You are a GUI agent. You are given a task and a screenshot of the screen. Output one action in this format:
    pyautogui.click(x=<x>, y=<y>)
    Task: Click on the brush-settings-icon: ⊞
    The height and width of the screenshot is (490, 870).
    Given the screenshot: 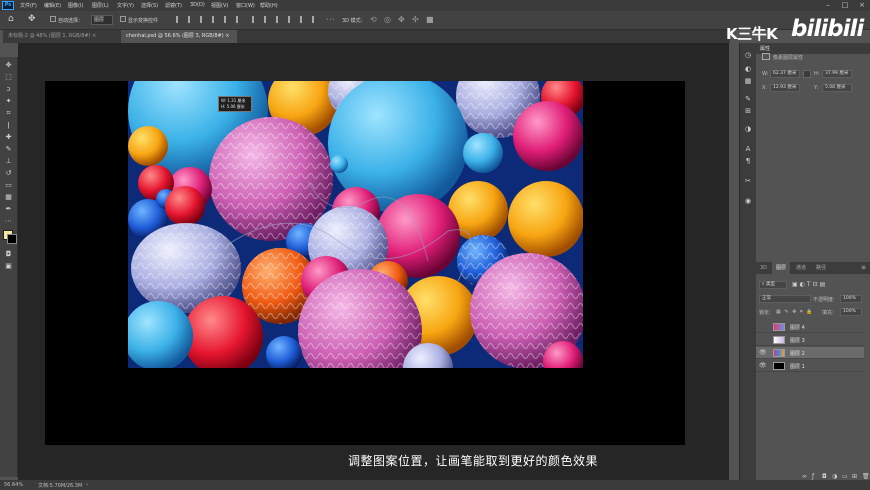 What is the action you would take?
    pyautogui.click(x=748, y=111)
    